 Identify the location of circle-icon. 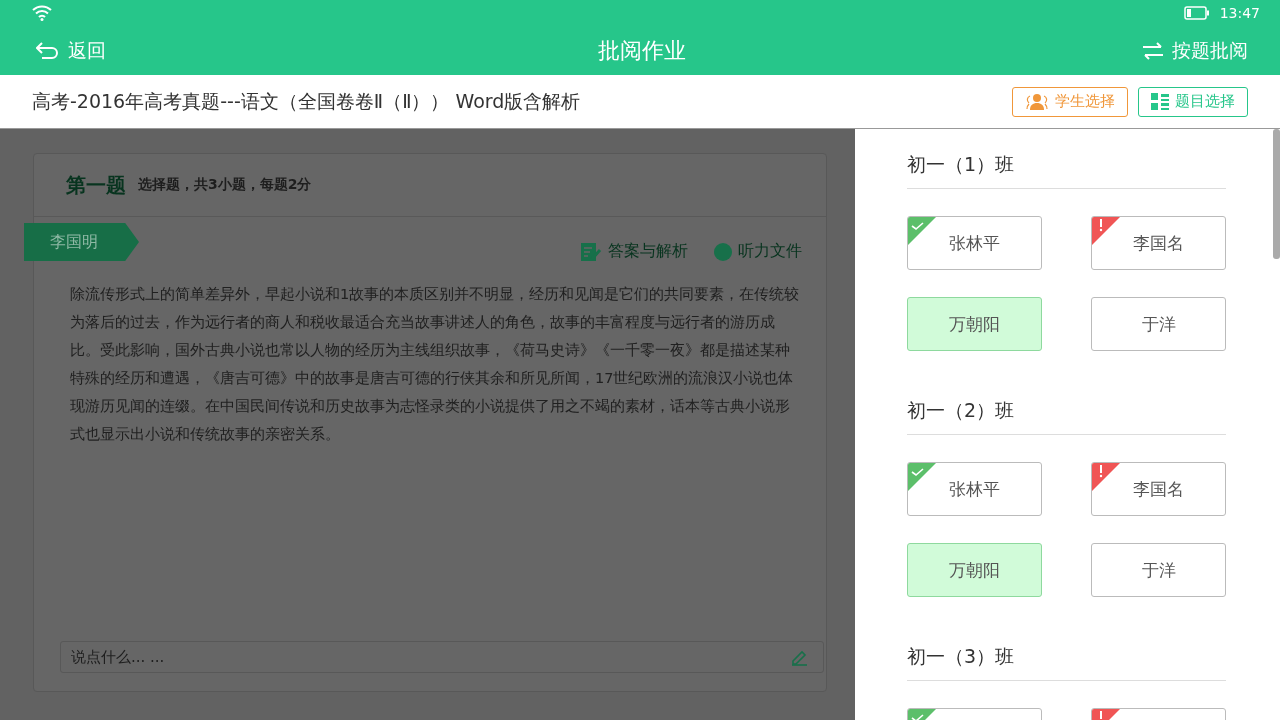
(723, 251).